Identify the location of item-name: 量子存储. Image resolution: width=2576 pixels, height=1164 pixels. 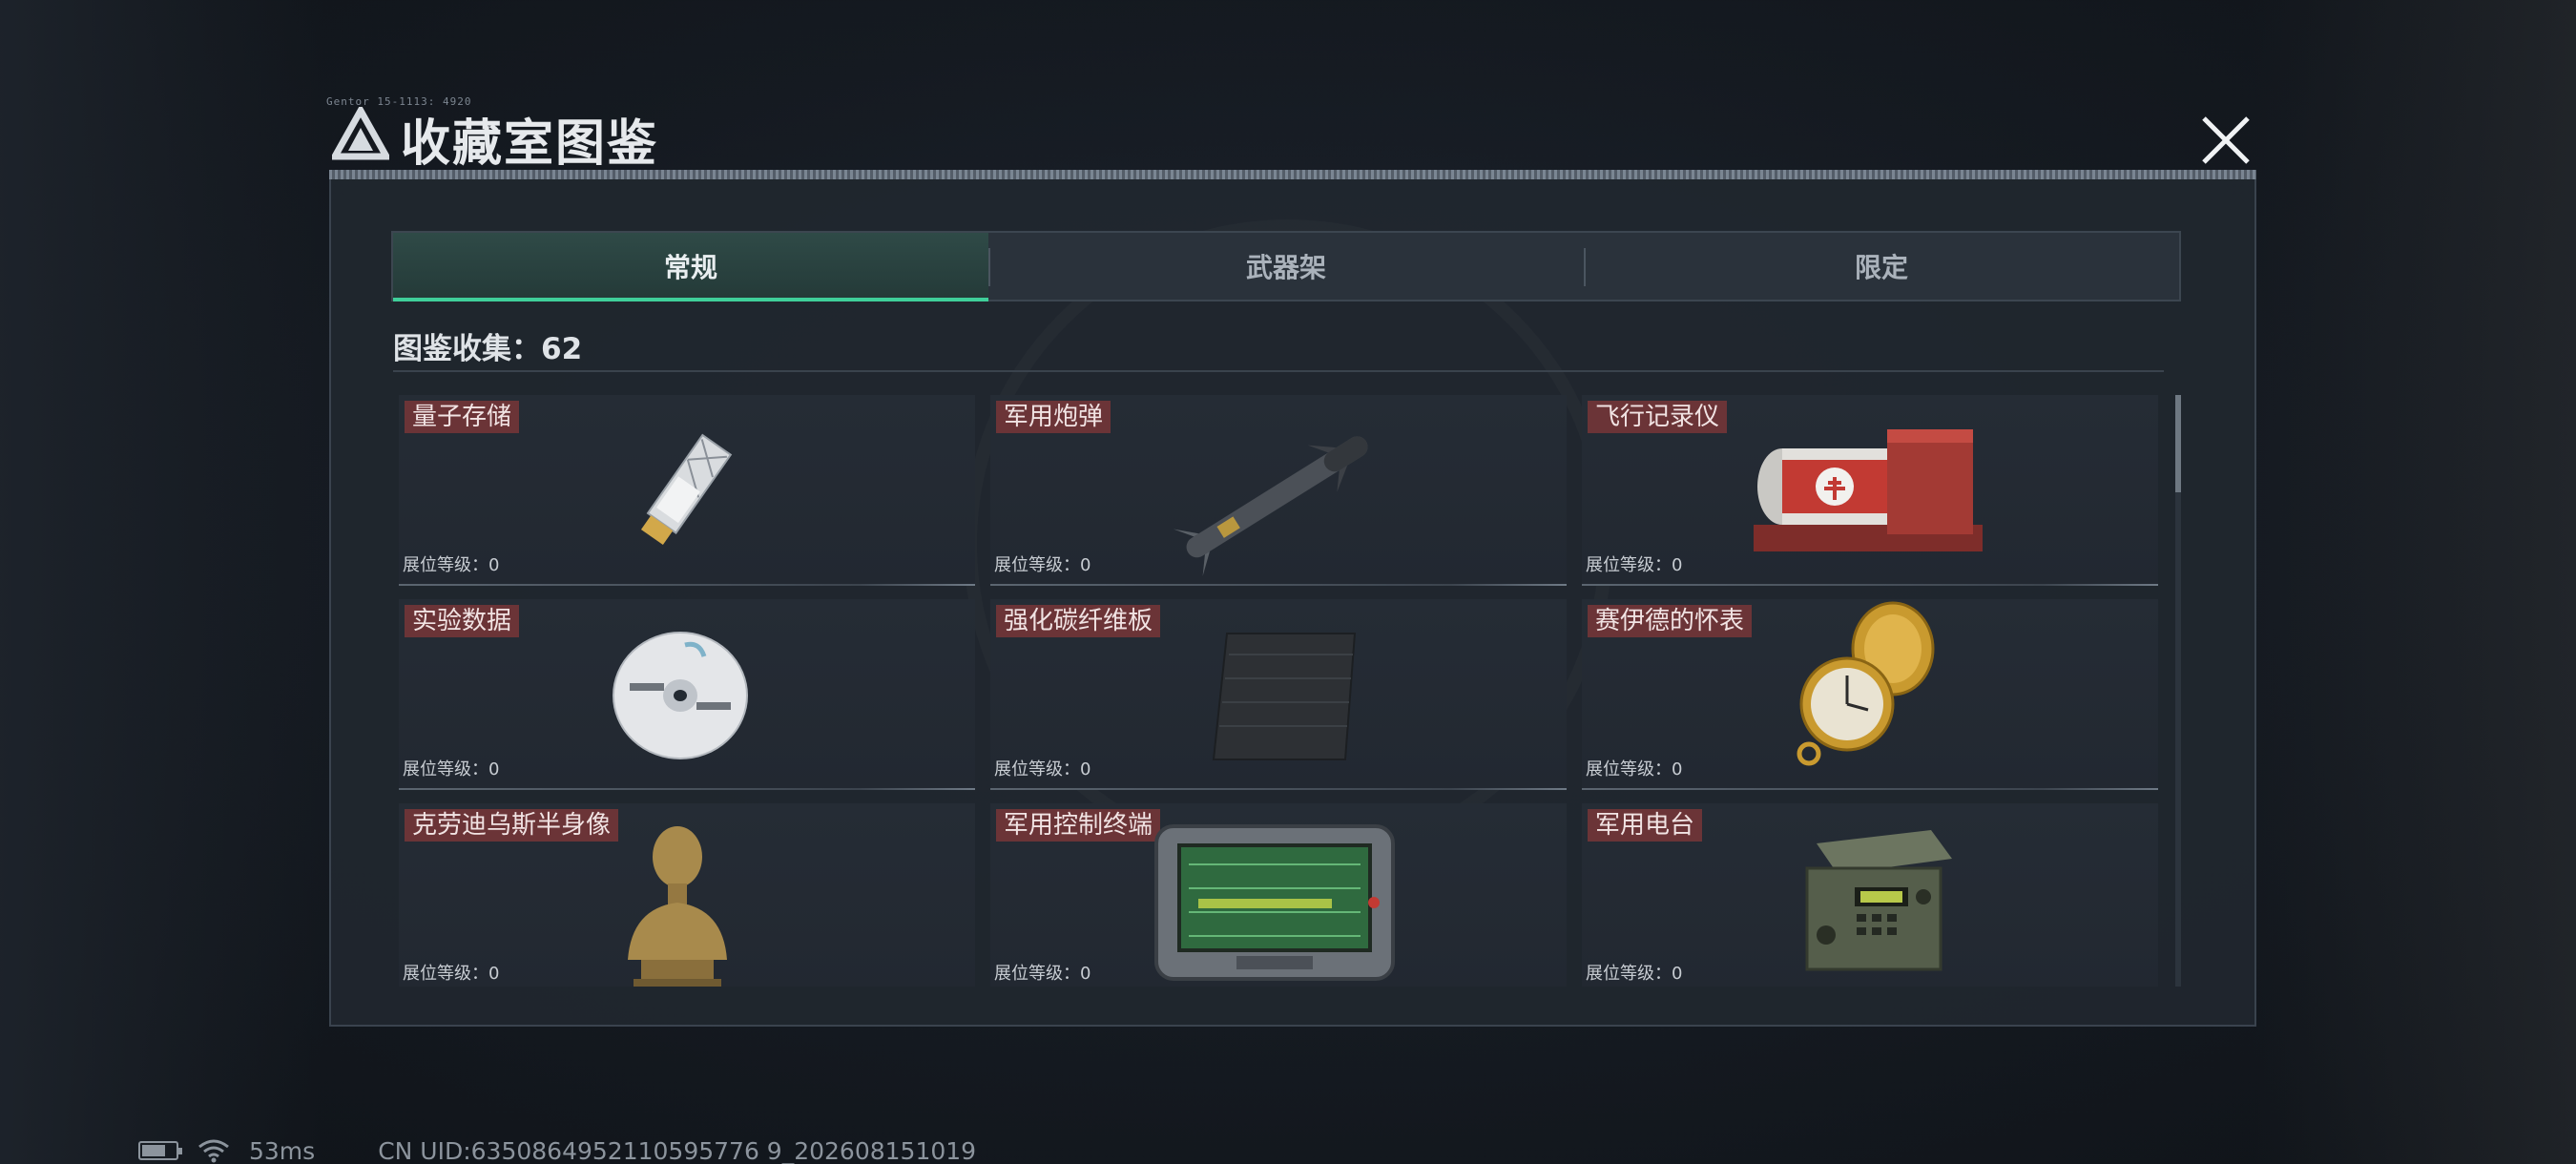
(462, 417).